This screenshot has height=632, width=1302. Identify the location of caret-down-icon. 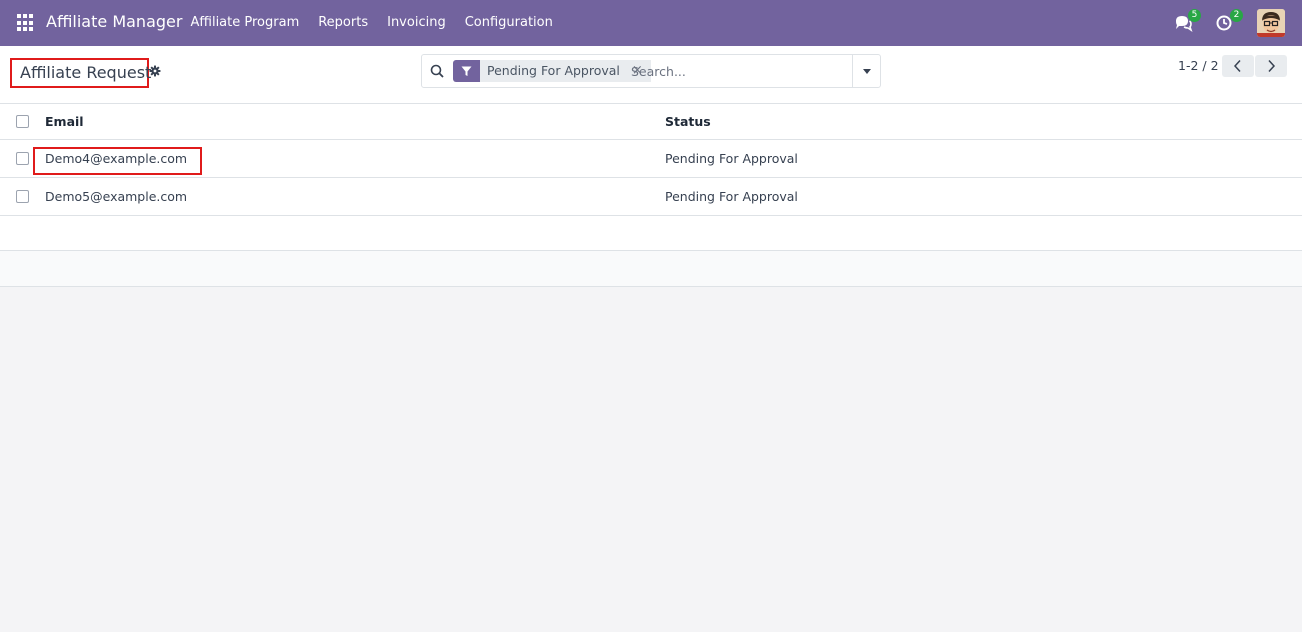
(866, 71).